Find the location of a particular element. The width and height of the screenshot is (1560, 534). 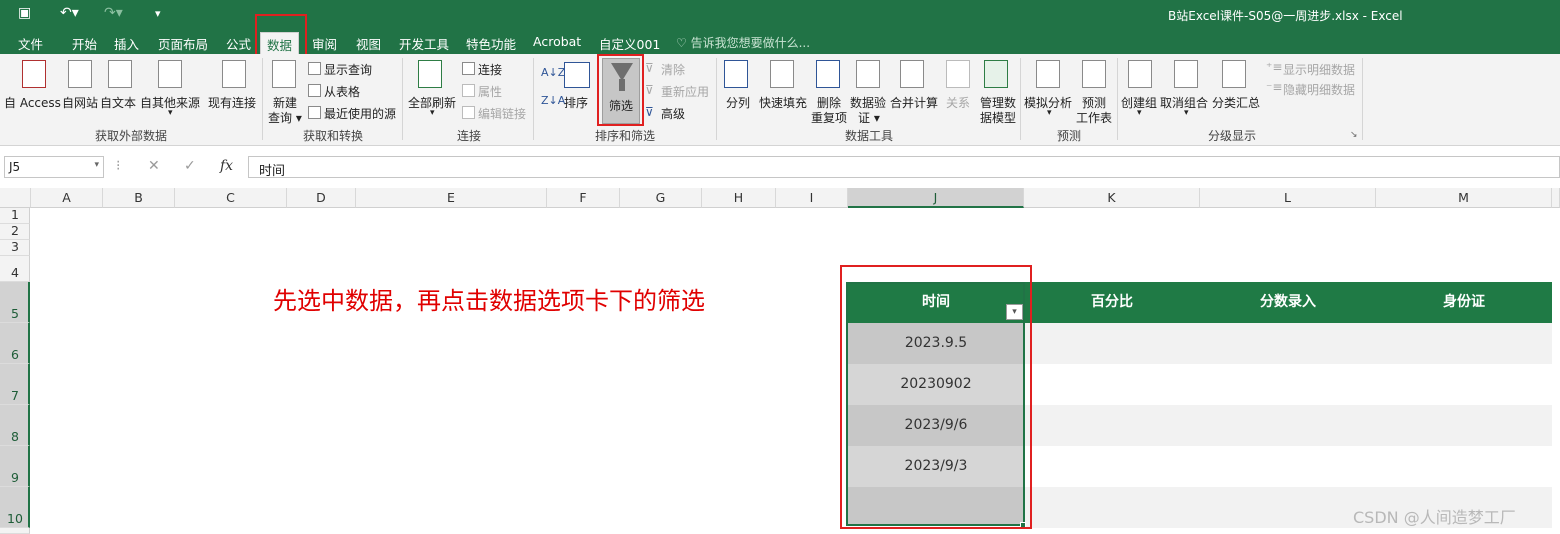

sort-za-icon: Z↓A is located at coordinates (553, 100).